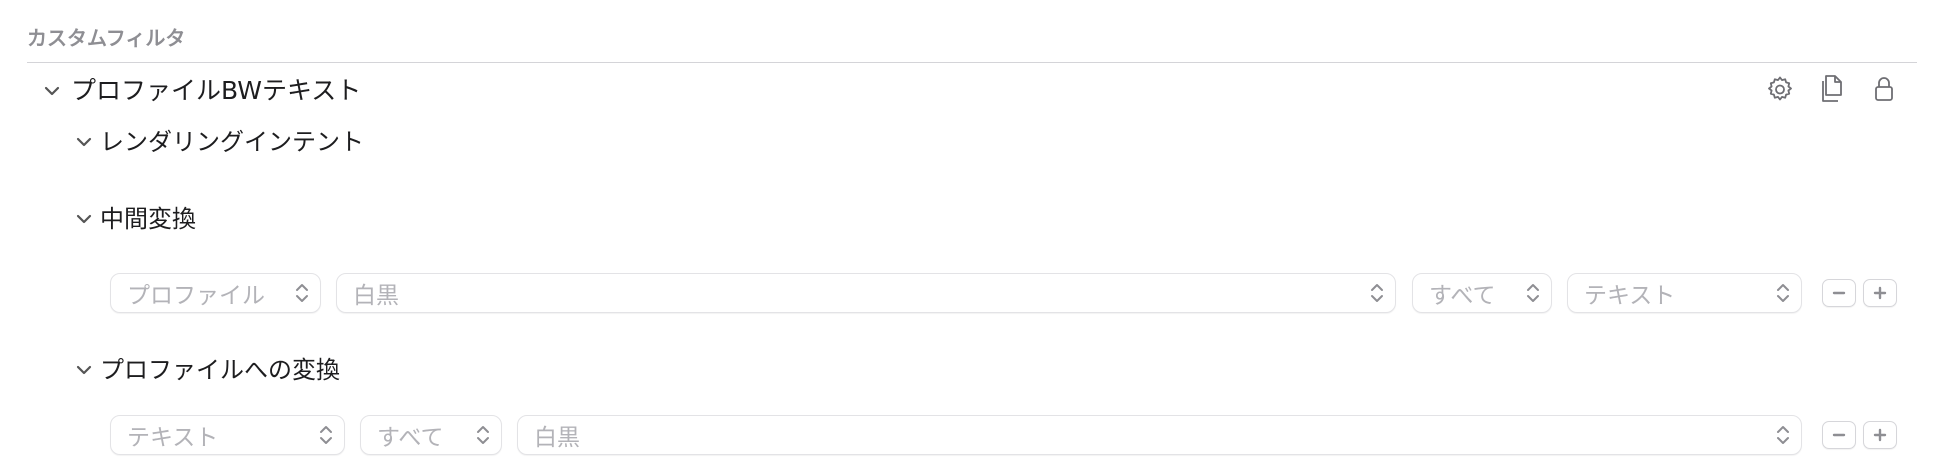  I want to click on to-profile-scope-value: すべて, so click(410, 438).